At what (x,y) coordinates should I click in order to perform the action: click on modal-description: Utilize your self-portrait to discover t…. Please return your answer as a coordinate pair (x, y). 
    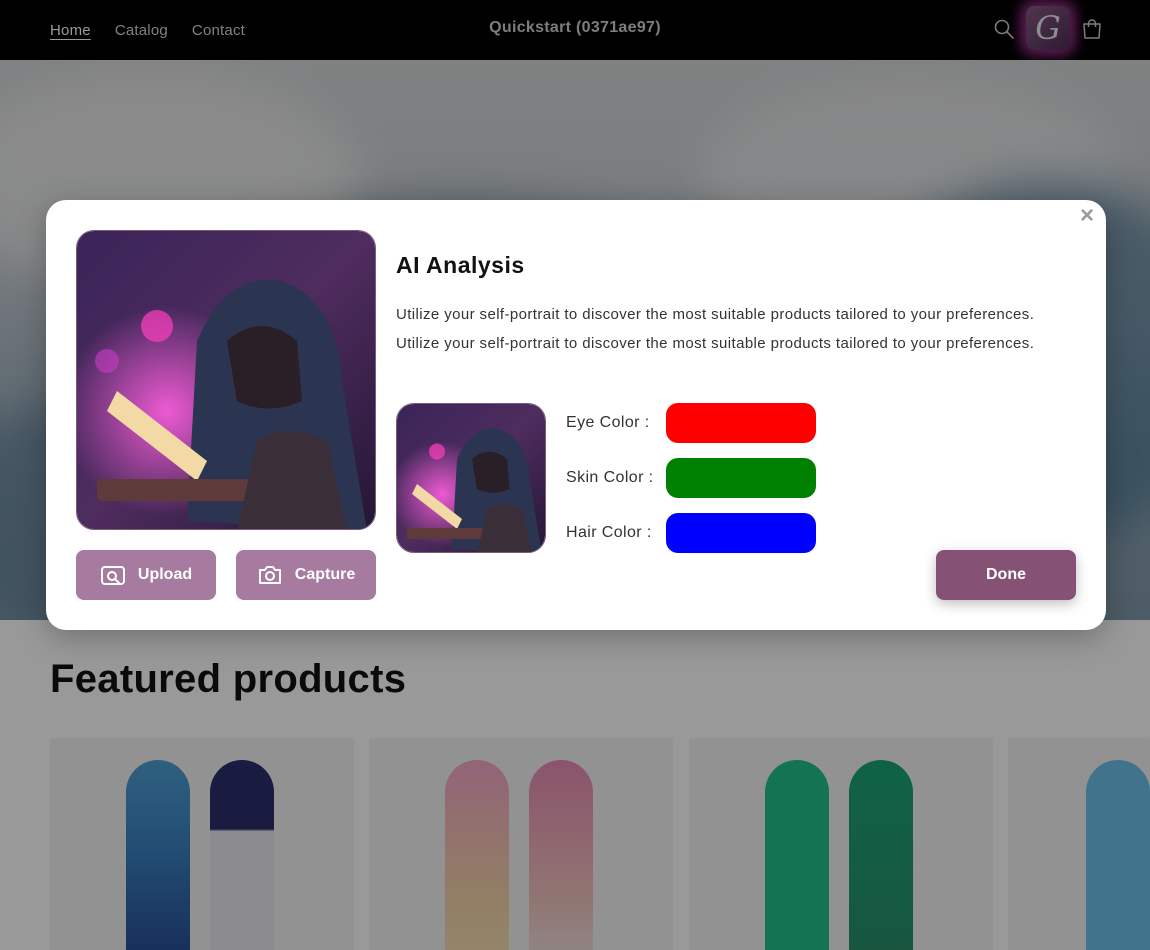
    Looking at the image, I should click on (715, 329).